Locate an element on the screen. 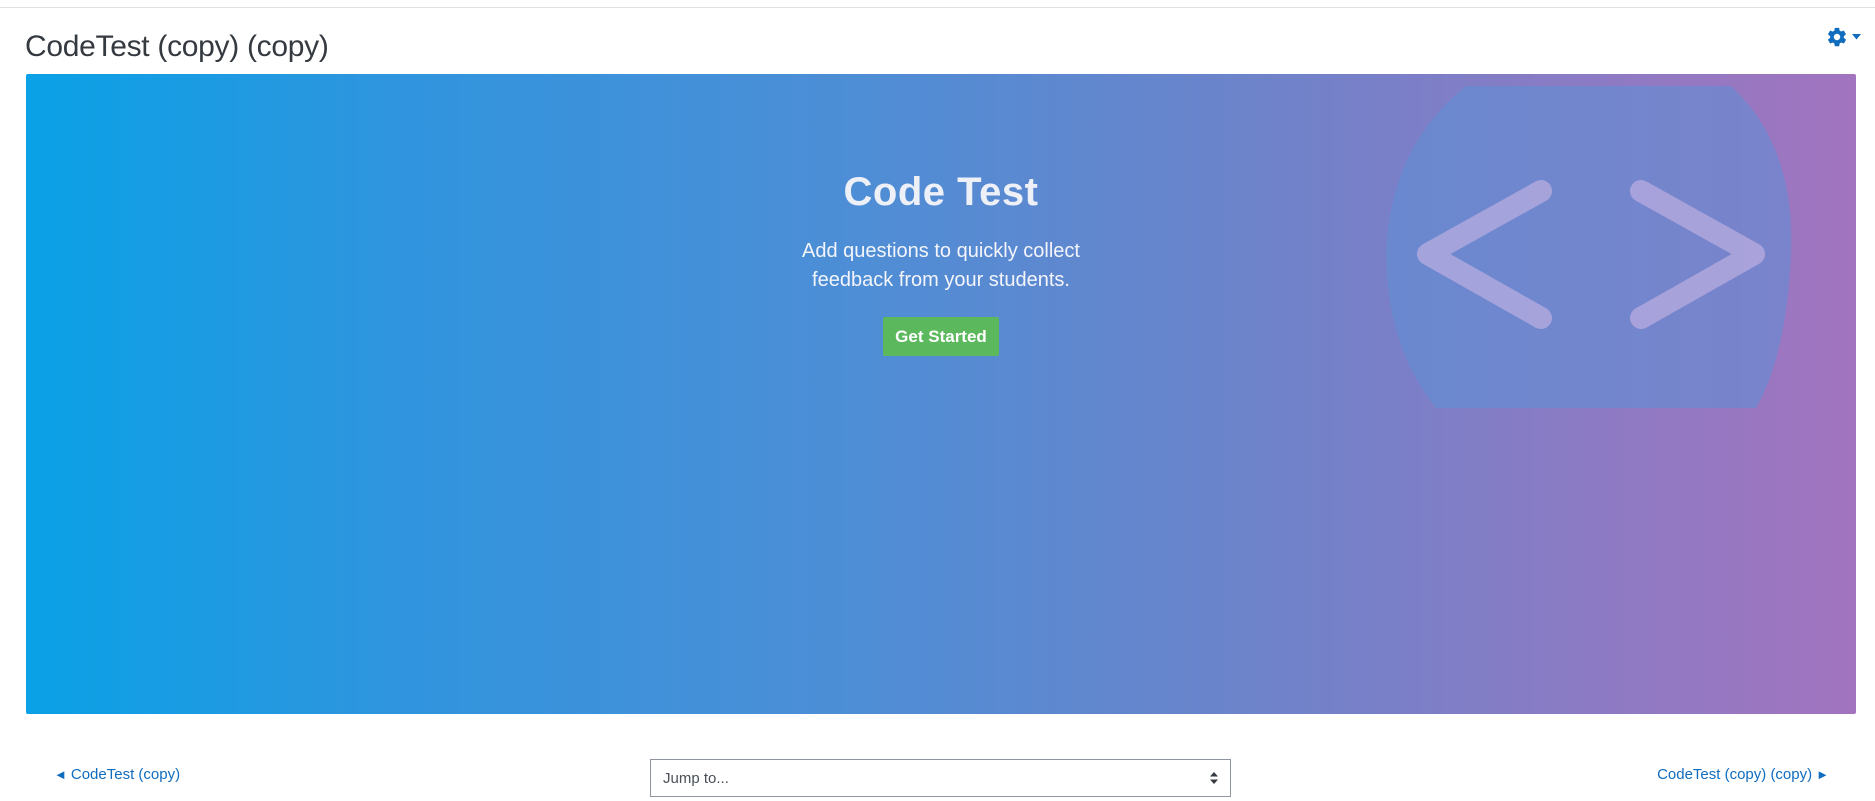  arrow-left-icon: ◄ is located at coordinates (60, 774).